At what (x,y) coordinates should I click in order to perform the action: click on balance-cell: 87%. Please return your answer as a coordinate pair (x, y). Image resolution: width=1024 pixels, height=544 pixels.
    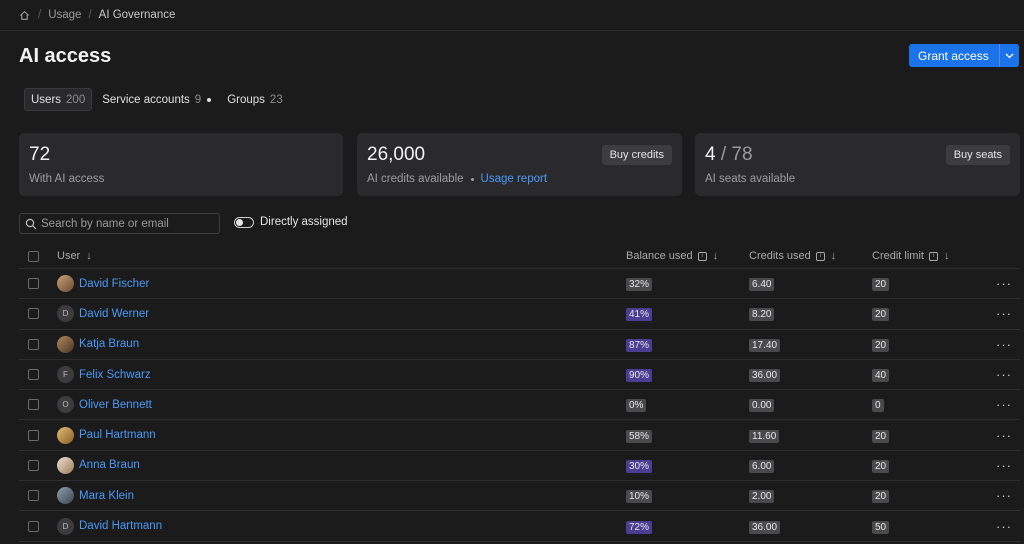
    Looking at the image, I should click on (639, 344).